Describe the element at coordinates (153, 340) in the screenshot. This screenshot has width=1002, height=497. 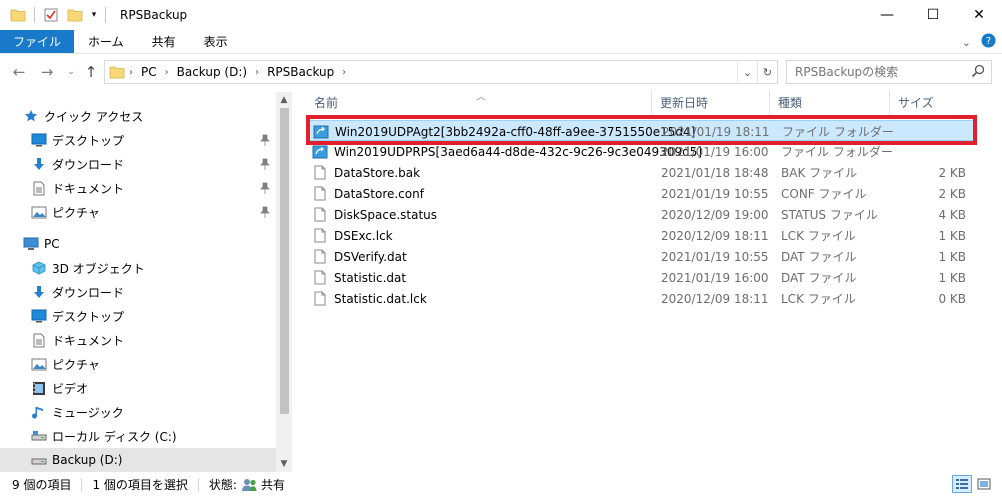
I see `nav-item-documents: ドキュメント` at that location.